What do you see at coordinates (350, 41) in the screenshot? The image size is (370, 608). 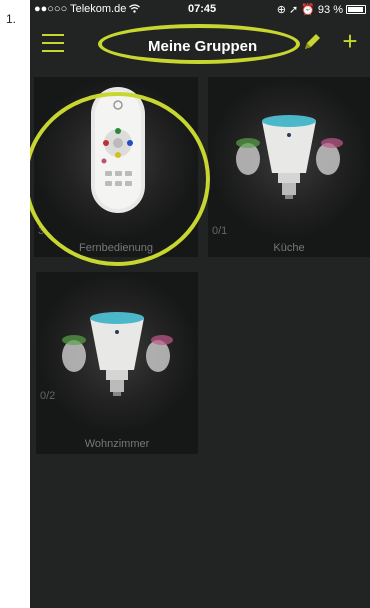 I see `plus-icon: +` at bounding box center [350, 41].